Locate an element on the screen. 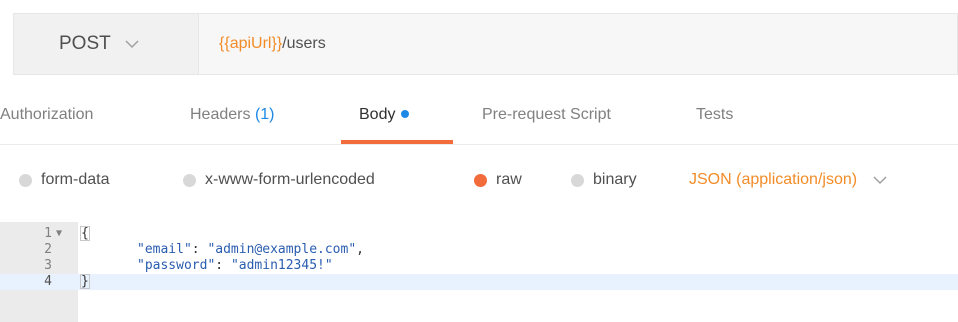 This screenshot has width=958, height=322. code-brace: { is located at coordinates (85, 233).